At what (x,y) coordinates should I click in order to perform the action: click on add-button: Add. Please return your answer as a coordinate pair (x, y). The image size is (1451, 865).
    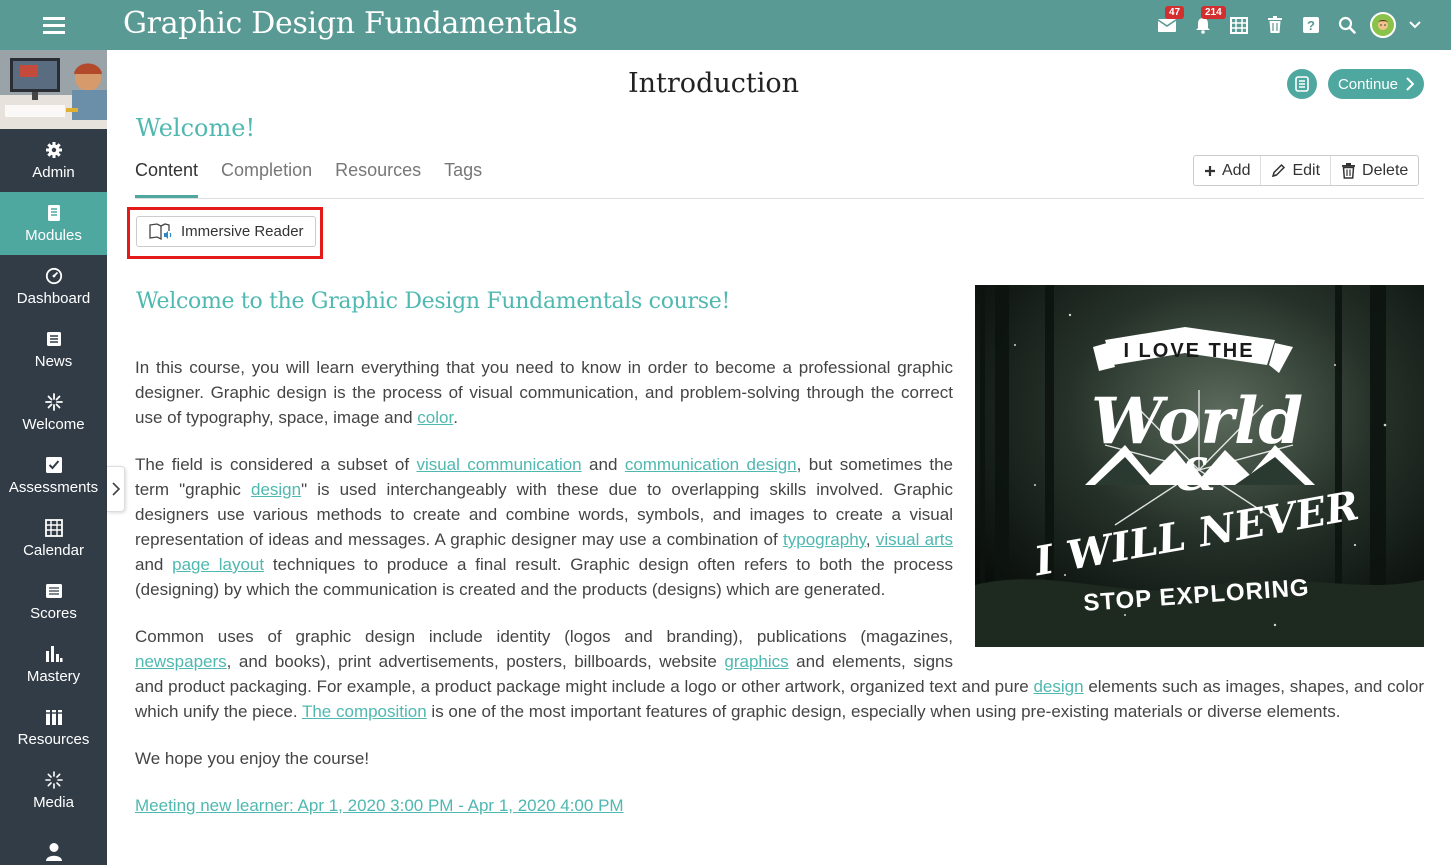
    Looking at the image, I should click on (1228, 170).